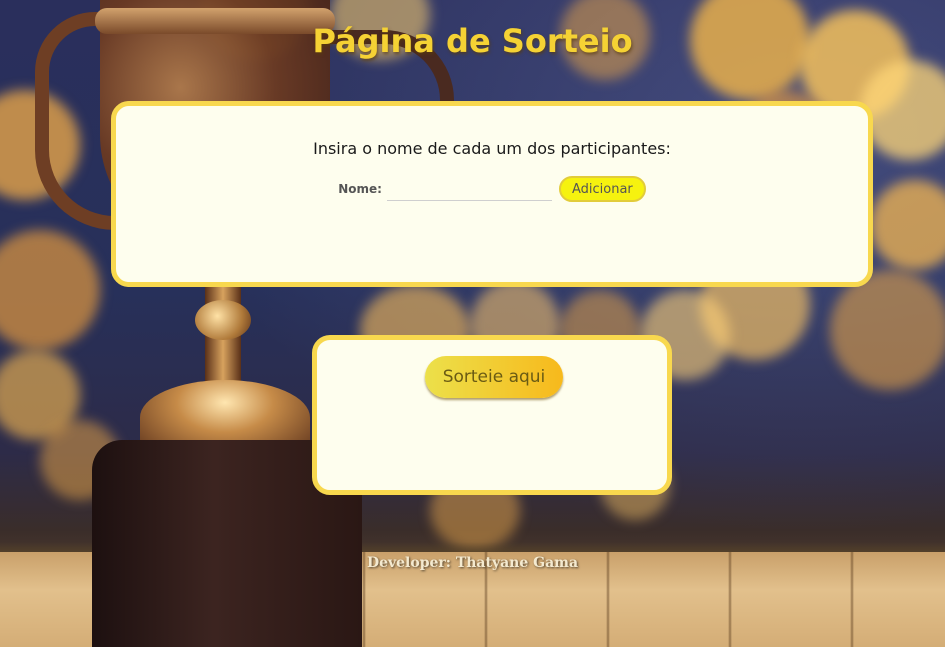 The image size is (945, 647). Describe the element at coordinates (472, 563) in the screenshot. I see `developer-credit: Developer: Thatyane Gama` at that location.